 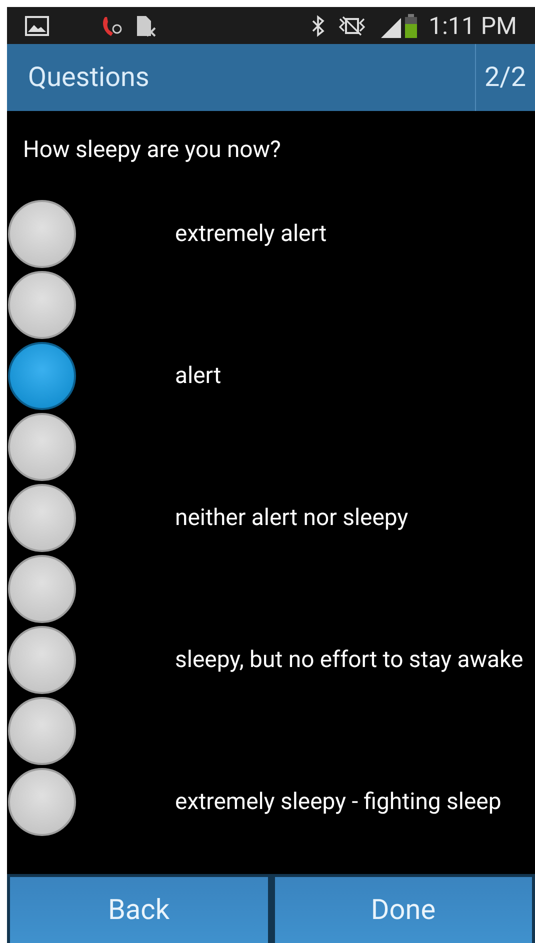 What do you see at coordinates (349, 659) in the screenshot?
I see `option-label: sleepy, but no effort to stay awake` at bounding box center [349, 659].